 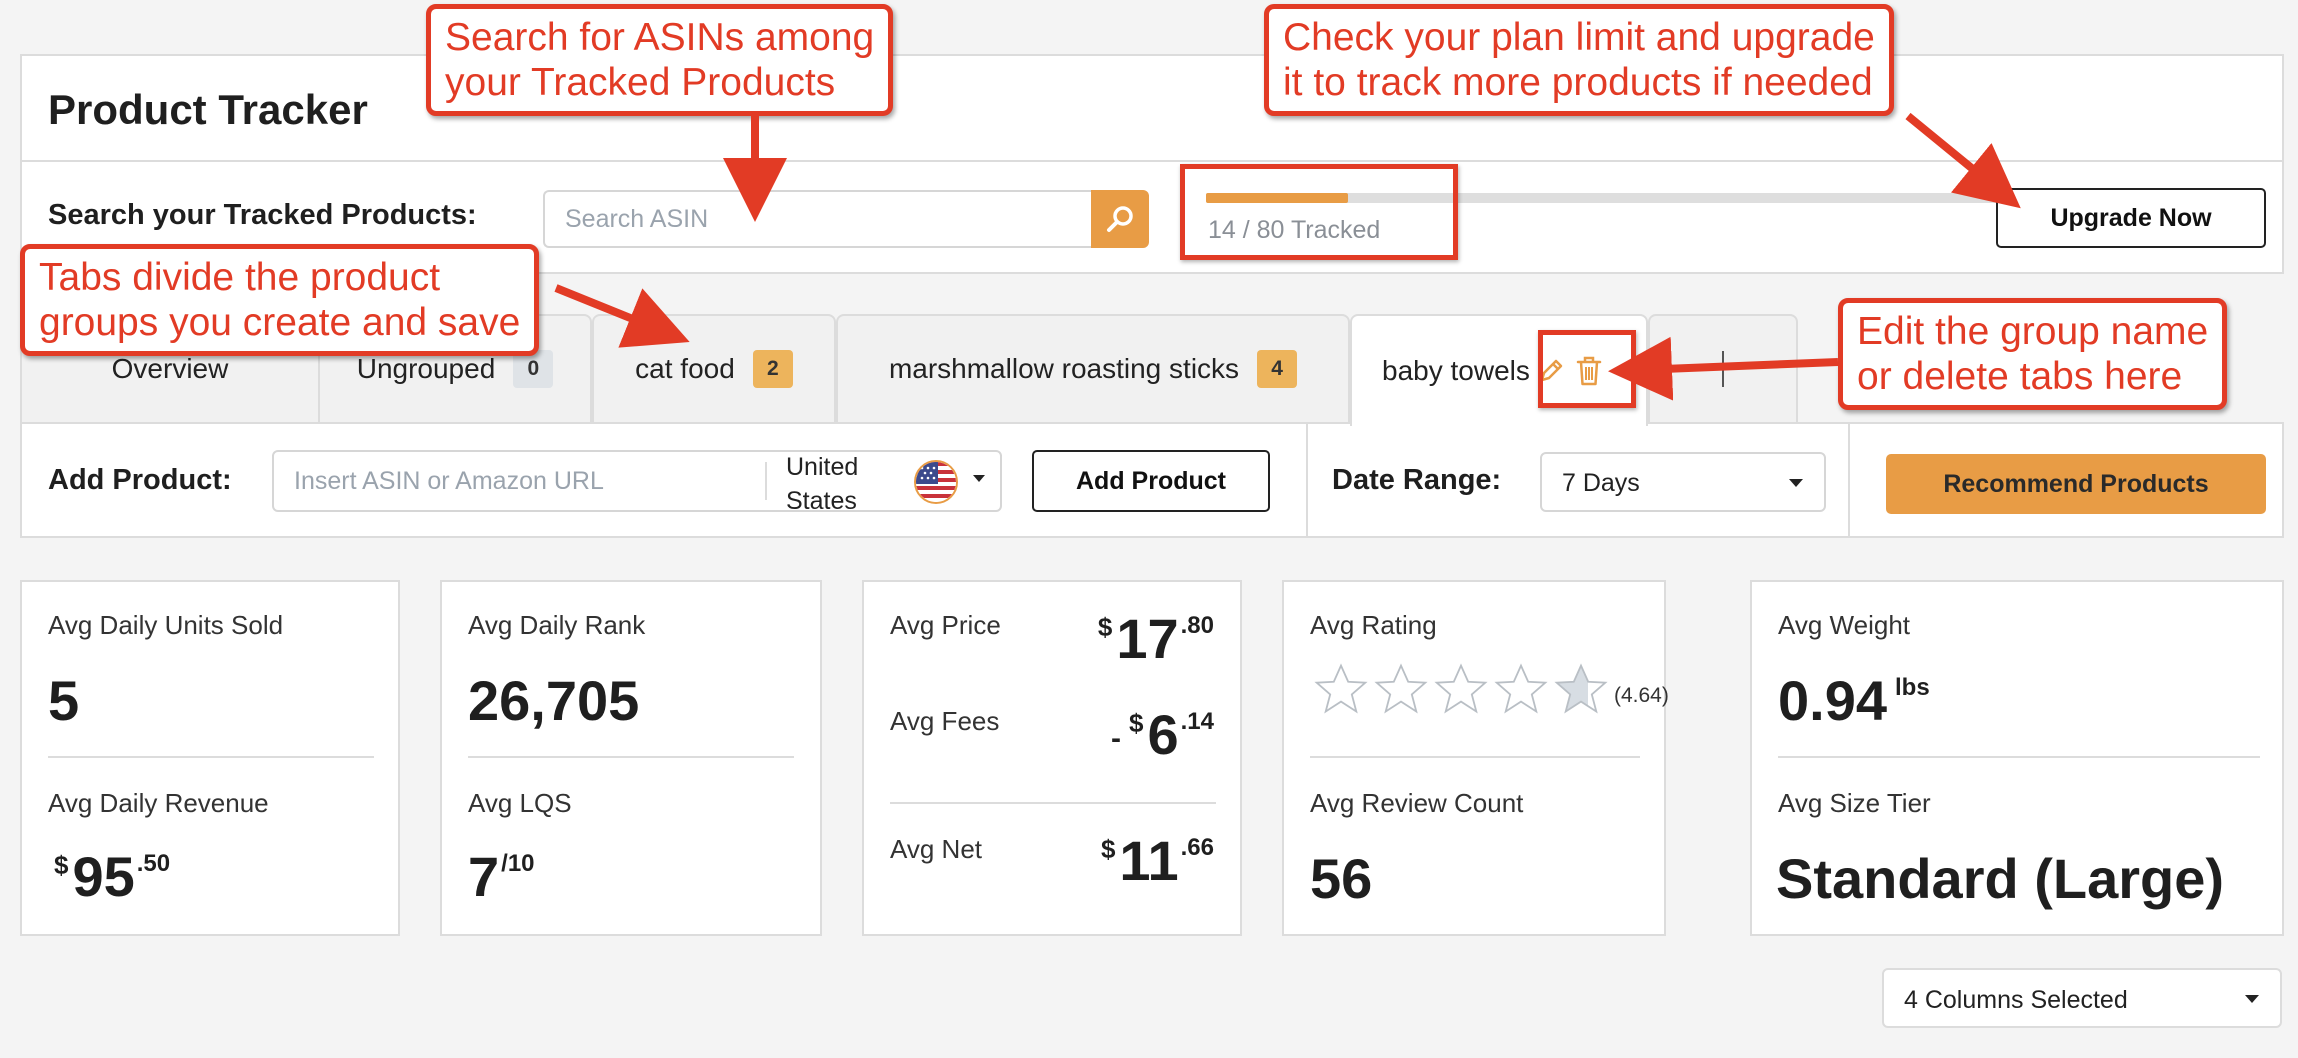 I want to click on columns-select: 4 Columns Selected, so click(x=2082, y=998).